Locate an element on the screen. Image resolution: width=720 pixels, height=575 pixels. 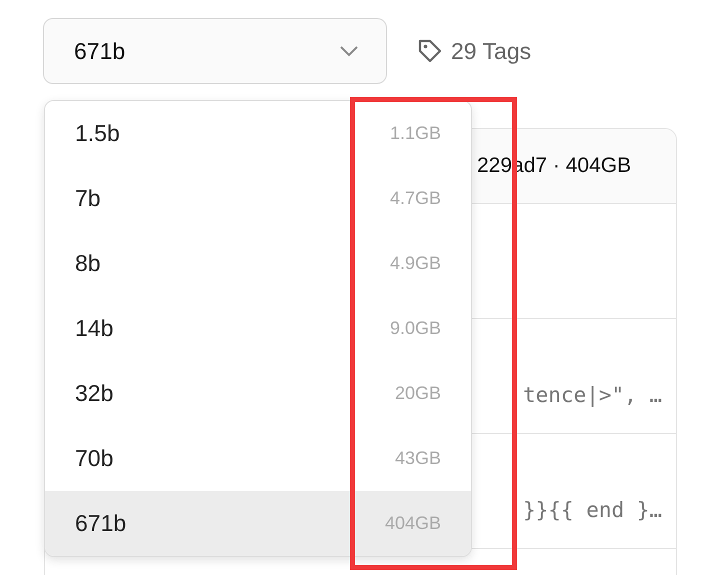
tag-icon is located at coordinates (430, 51).